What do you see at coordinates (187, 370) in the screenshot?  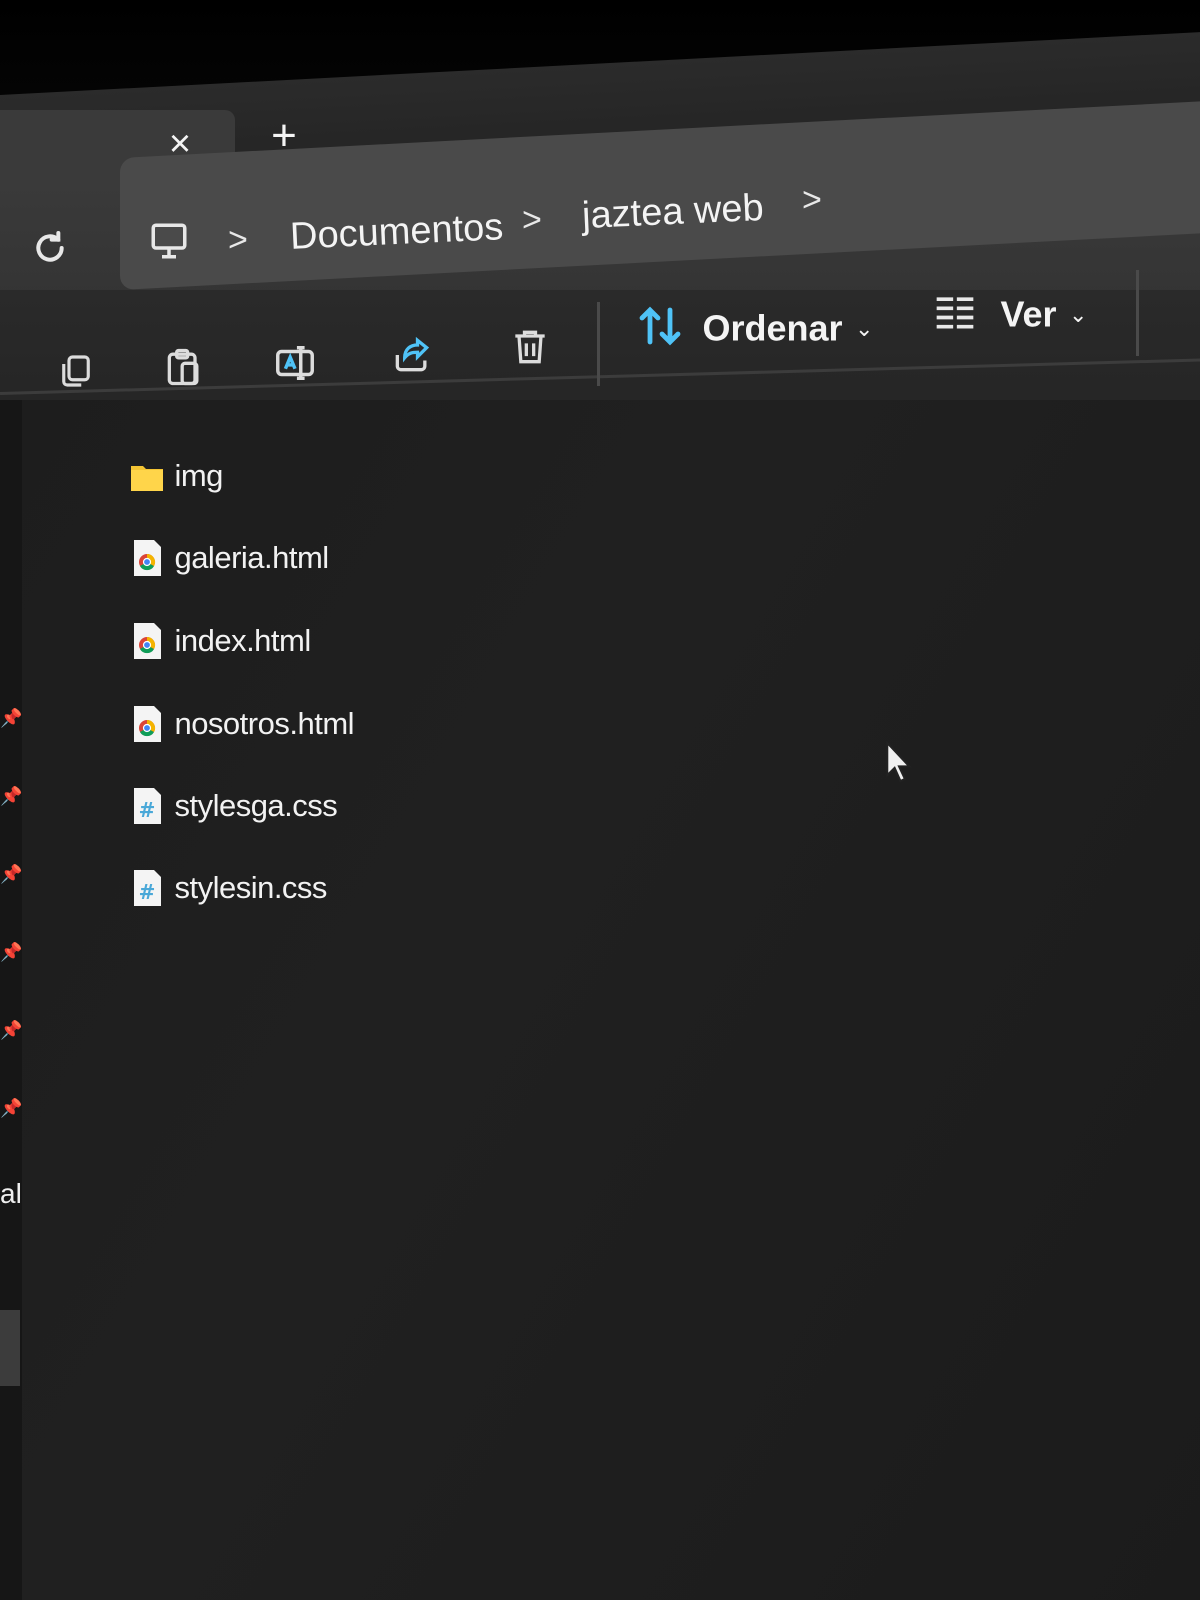 I see `paste-icon` at bounding box center [187, 370].